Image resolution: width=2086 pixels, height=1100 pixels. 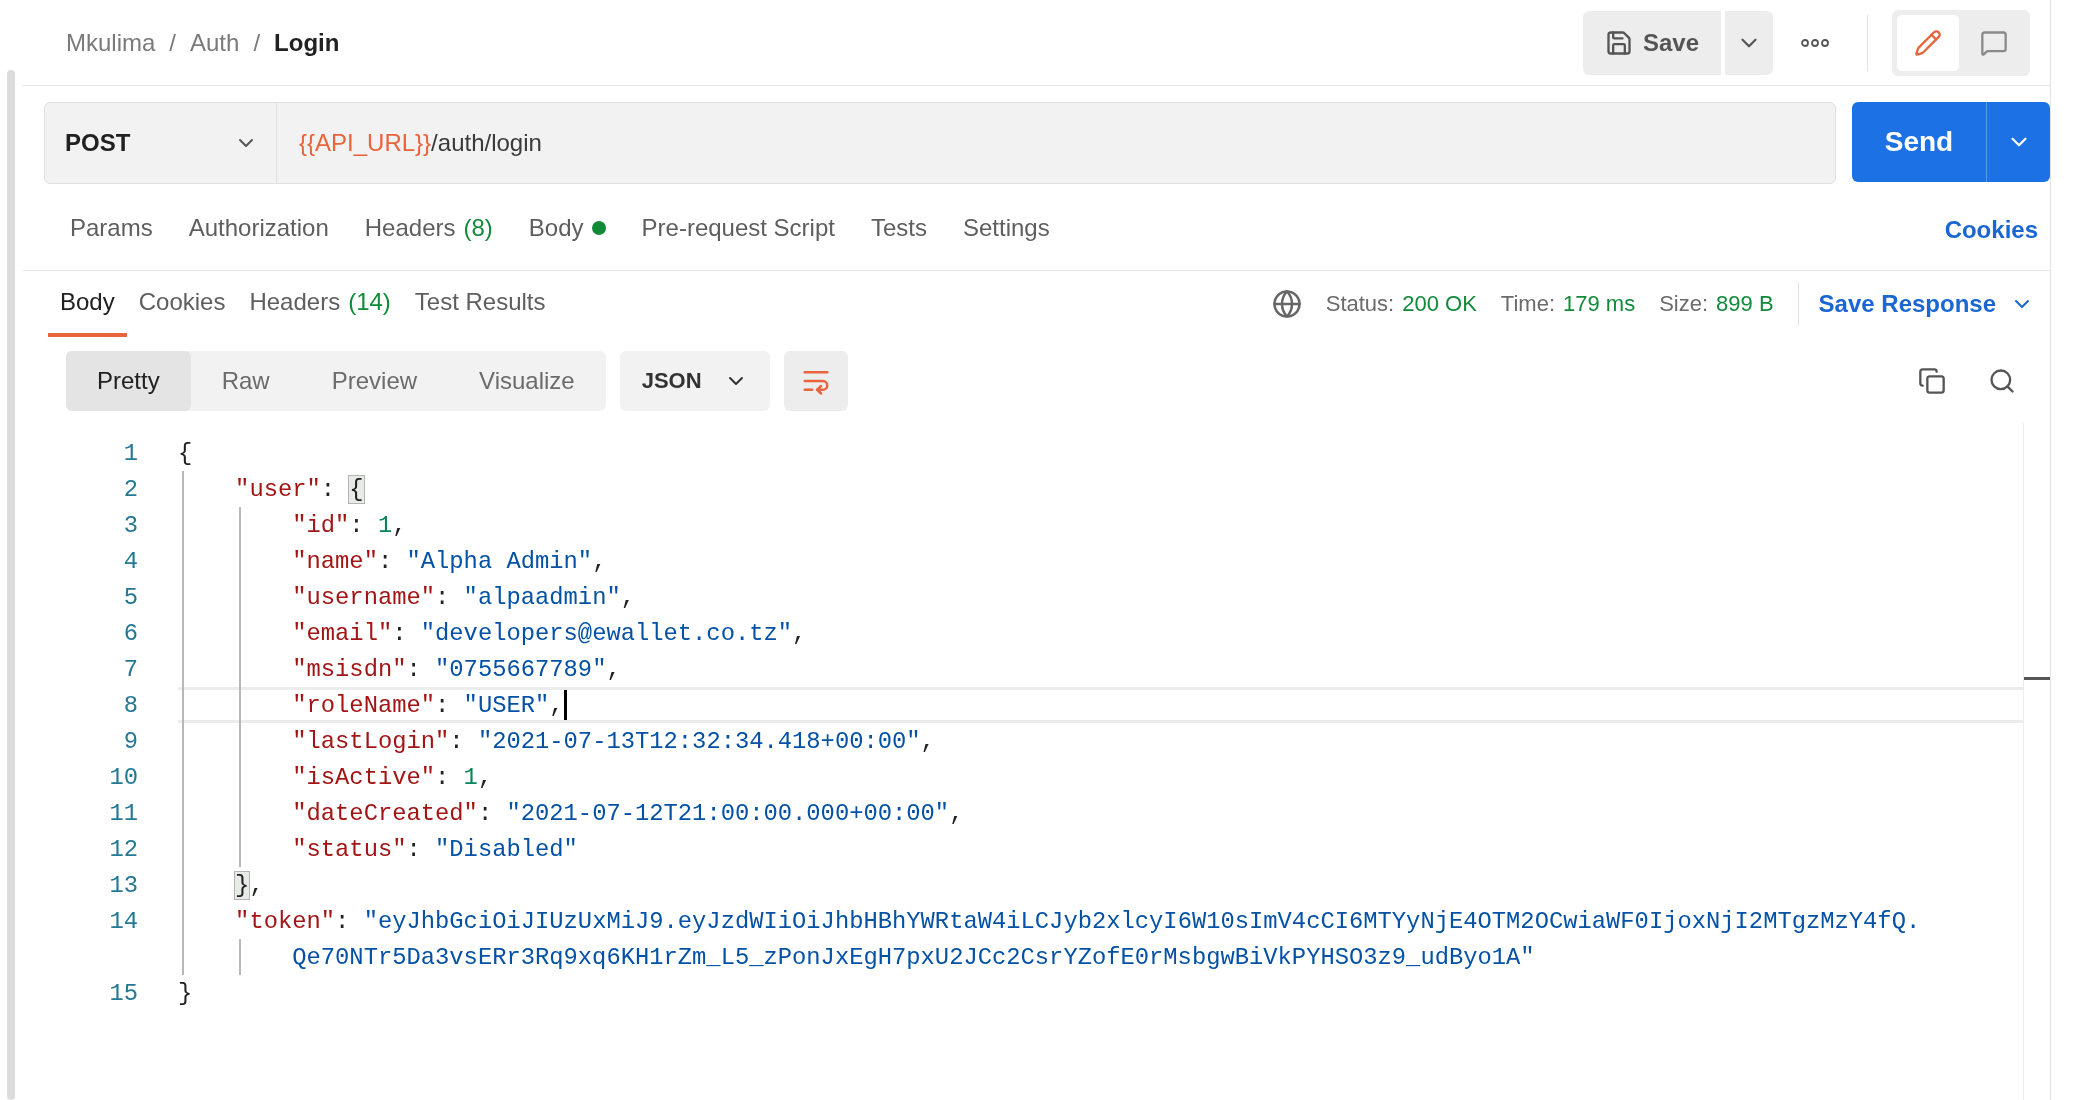 I want to click on code-token: "2021-07-13T12:32:34.418+00:00", so click(x=699, y=741).